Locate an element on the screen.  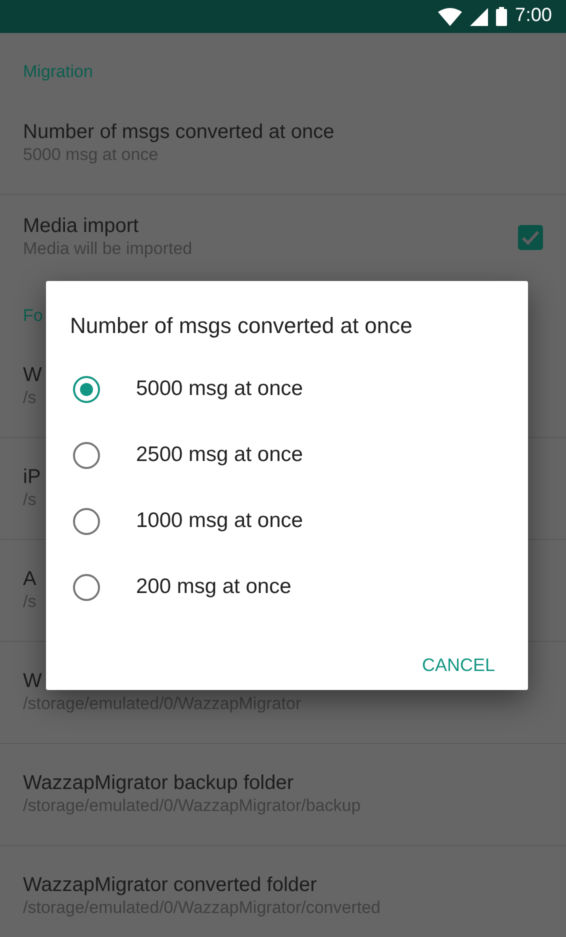
setting-title: WazzapMigrator converted folder is located at coordinates (170, 885).